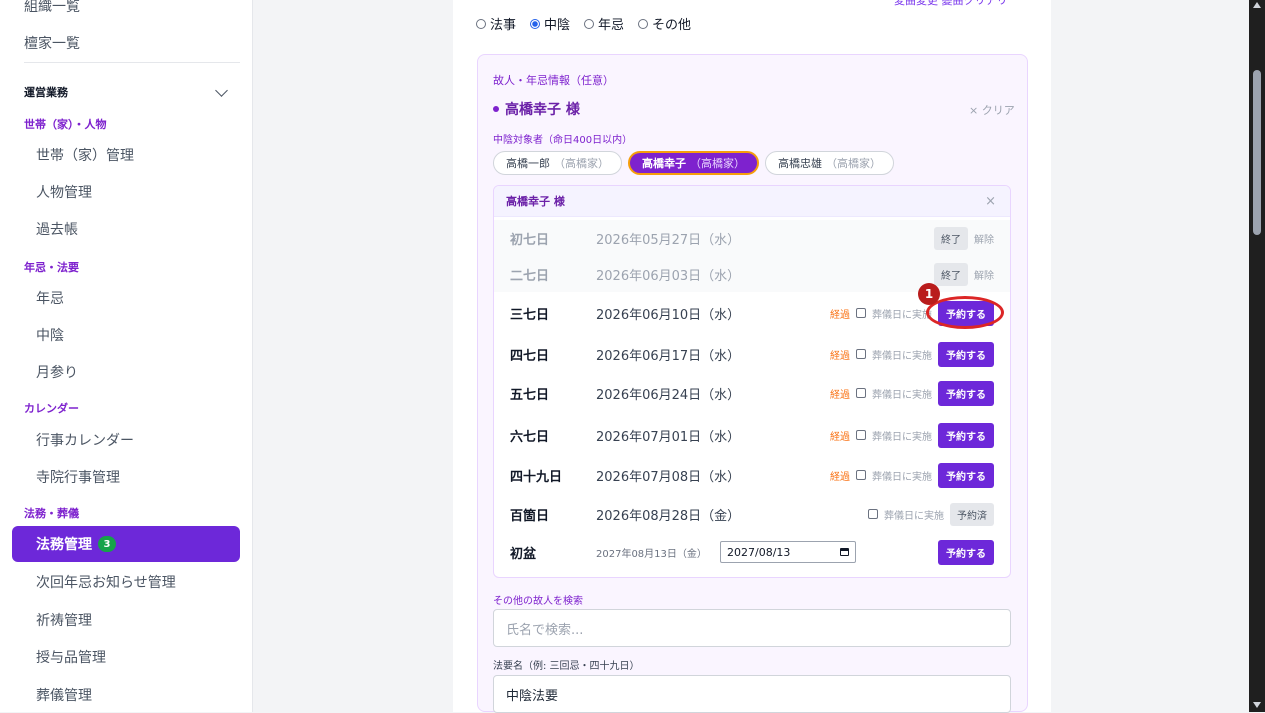  I want to click on chip-name: 高橋幸子, so click(664, 163).